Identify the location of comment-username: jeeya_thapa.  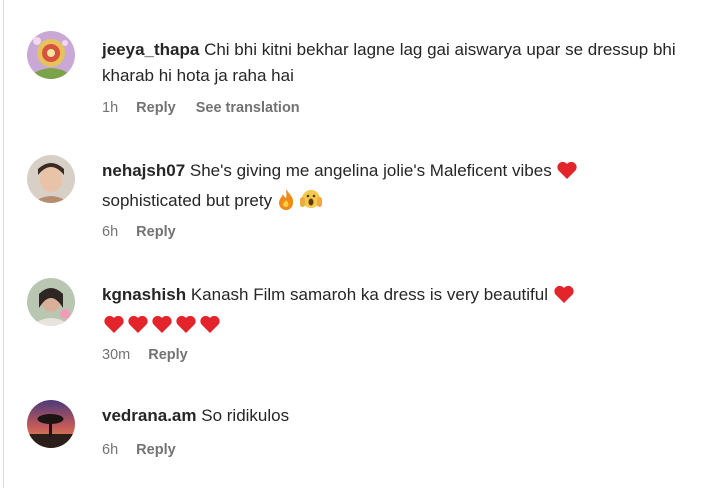
(150, 49).